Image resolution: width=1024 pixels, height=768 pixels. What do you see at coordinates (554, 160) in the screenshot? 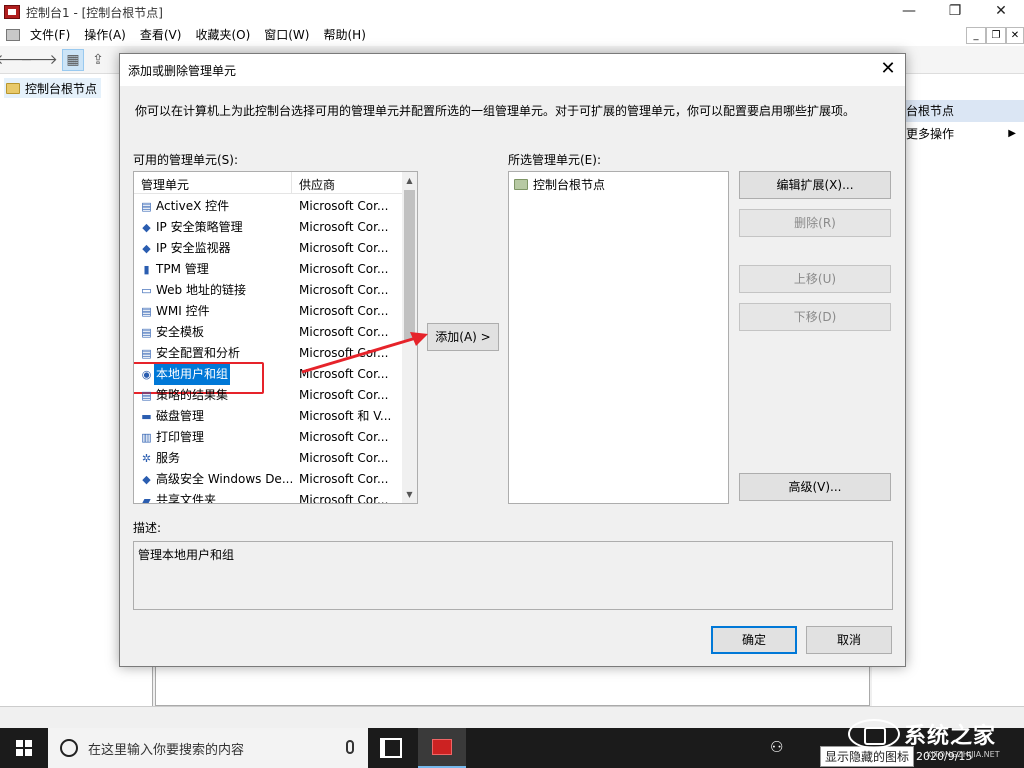
I see `selected-snapins-label: 所选管理单元(E):` at bounding box center [554, 160].